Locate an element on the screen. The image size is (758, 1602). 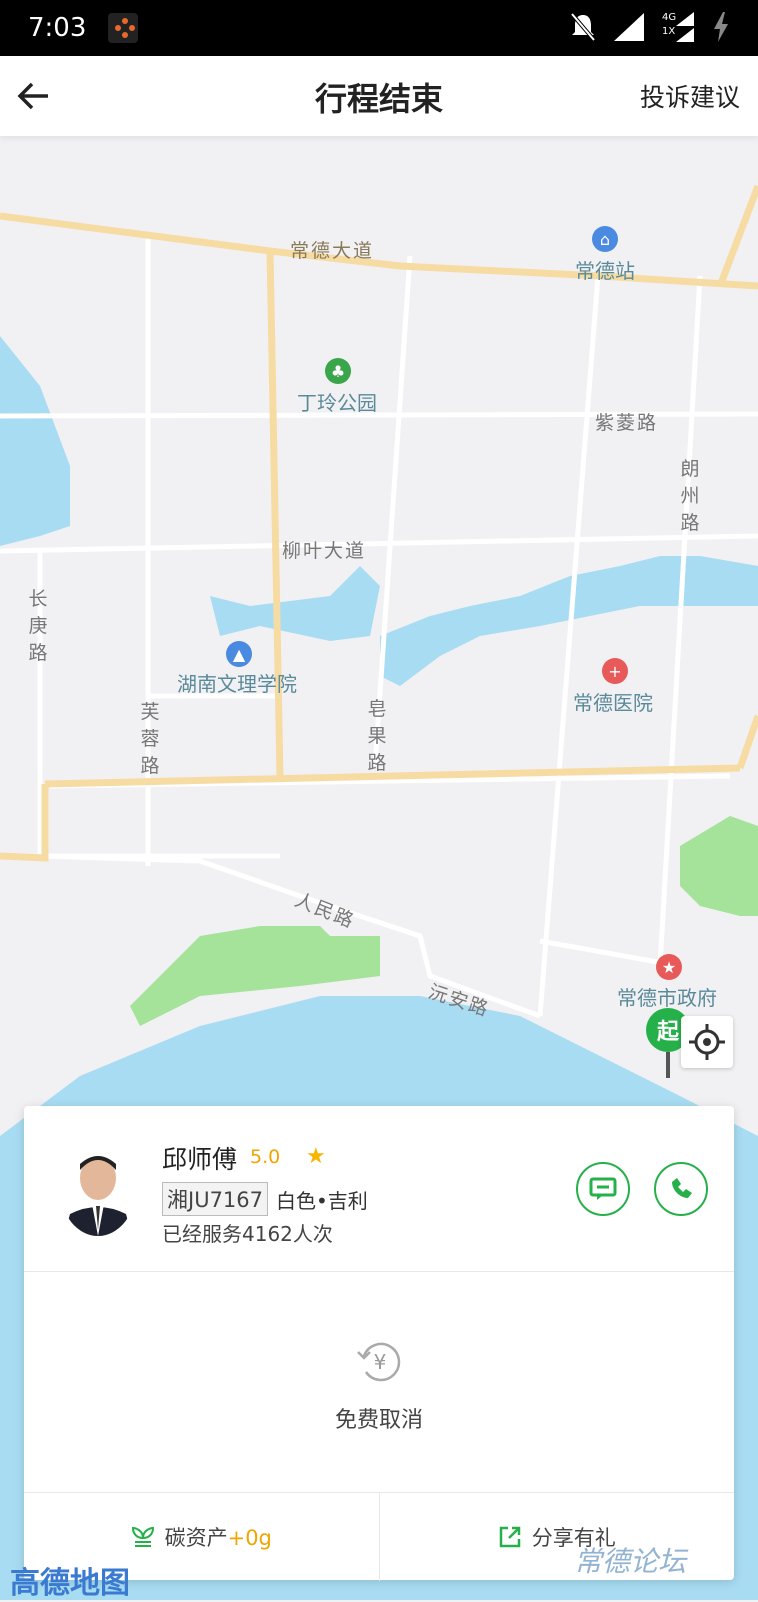
map-road-label: 皂果路 is located at coordinates (378, 736).